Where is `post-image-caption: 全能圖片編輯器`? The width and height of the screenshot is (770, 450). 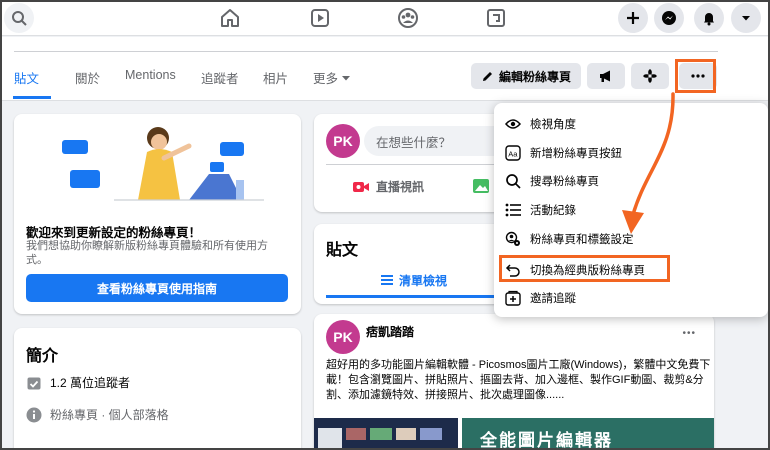 post-image-caption: 全能圖片編輯器 is located at coordinates (546, 440).